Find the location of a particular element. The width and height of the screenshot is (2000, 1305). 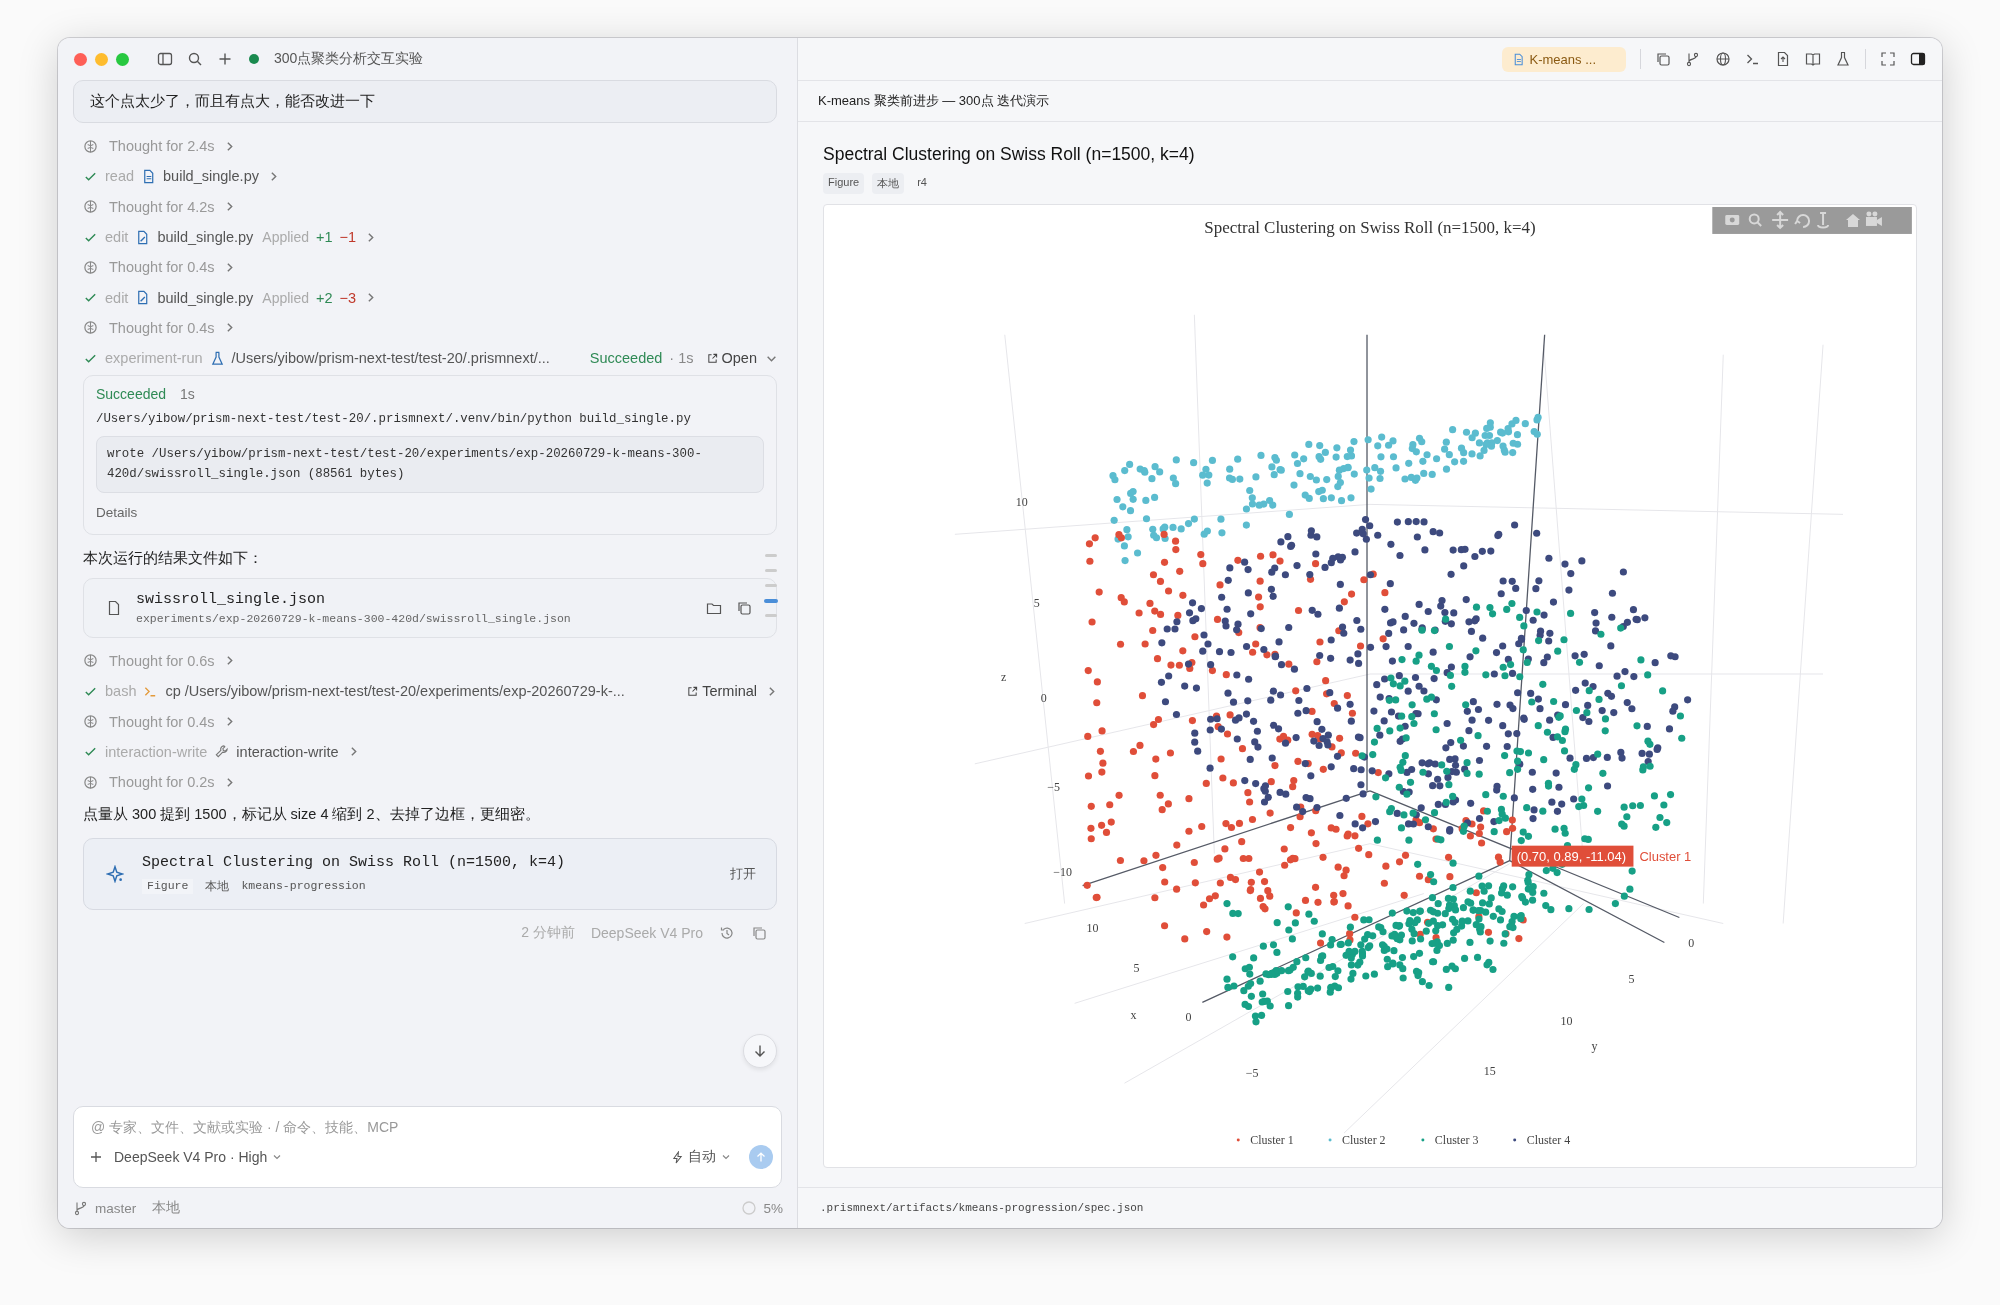

flask-icon is located at coordinates (1843, 59).